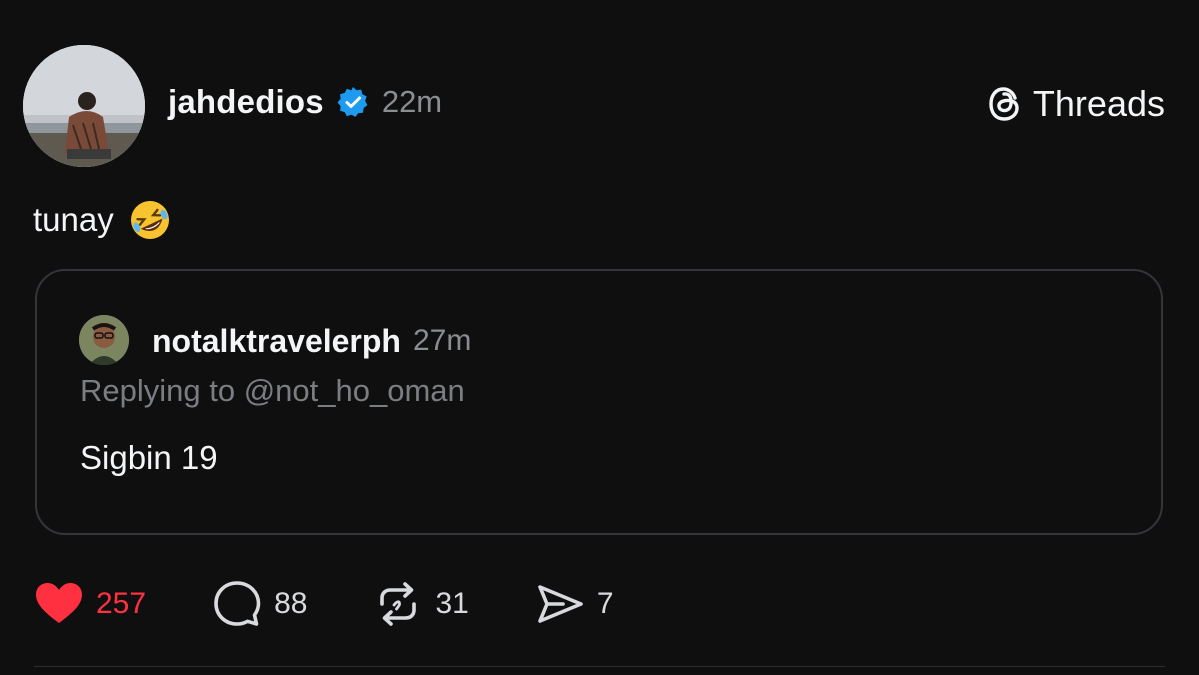  What do you see at coordinates (276, 341) in the screenshot?
I see `quoted-author-name: notalktravelerph` at bounding box center [276, 341].